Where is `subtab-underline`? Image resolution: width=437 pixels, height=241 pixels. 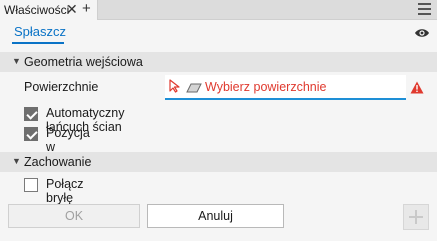 subtab-underline is located at coordinates (38, 43).